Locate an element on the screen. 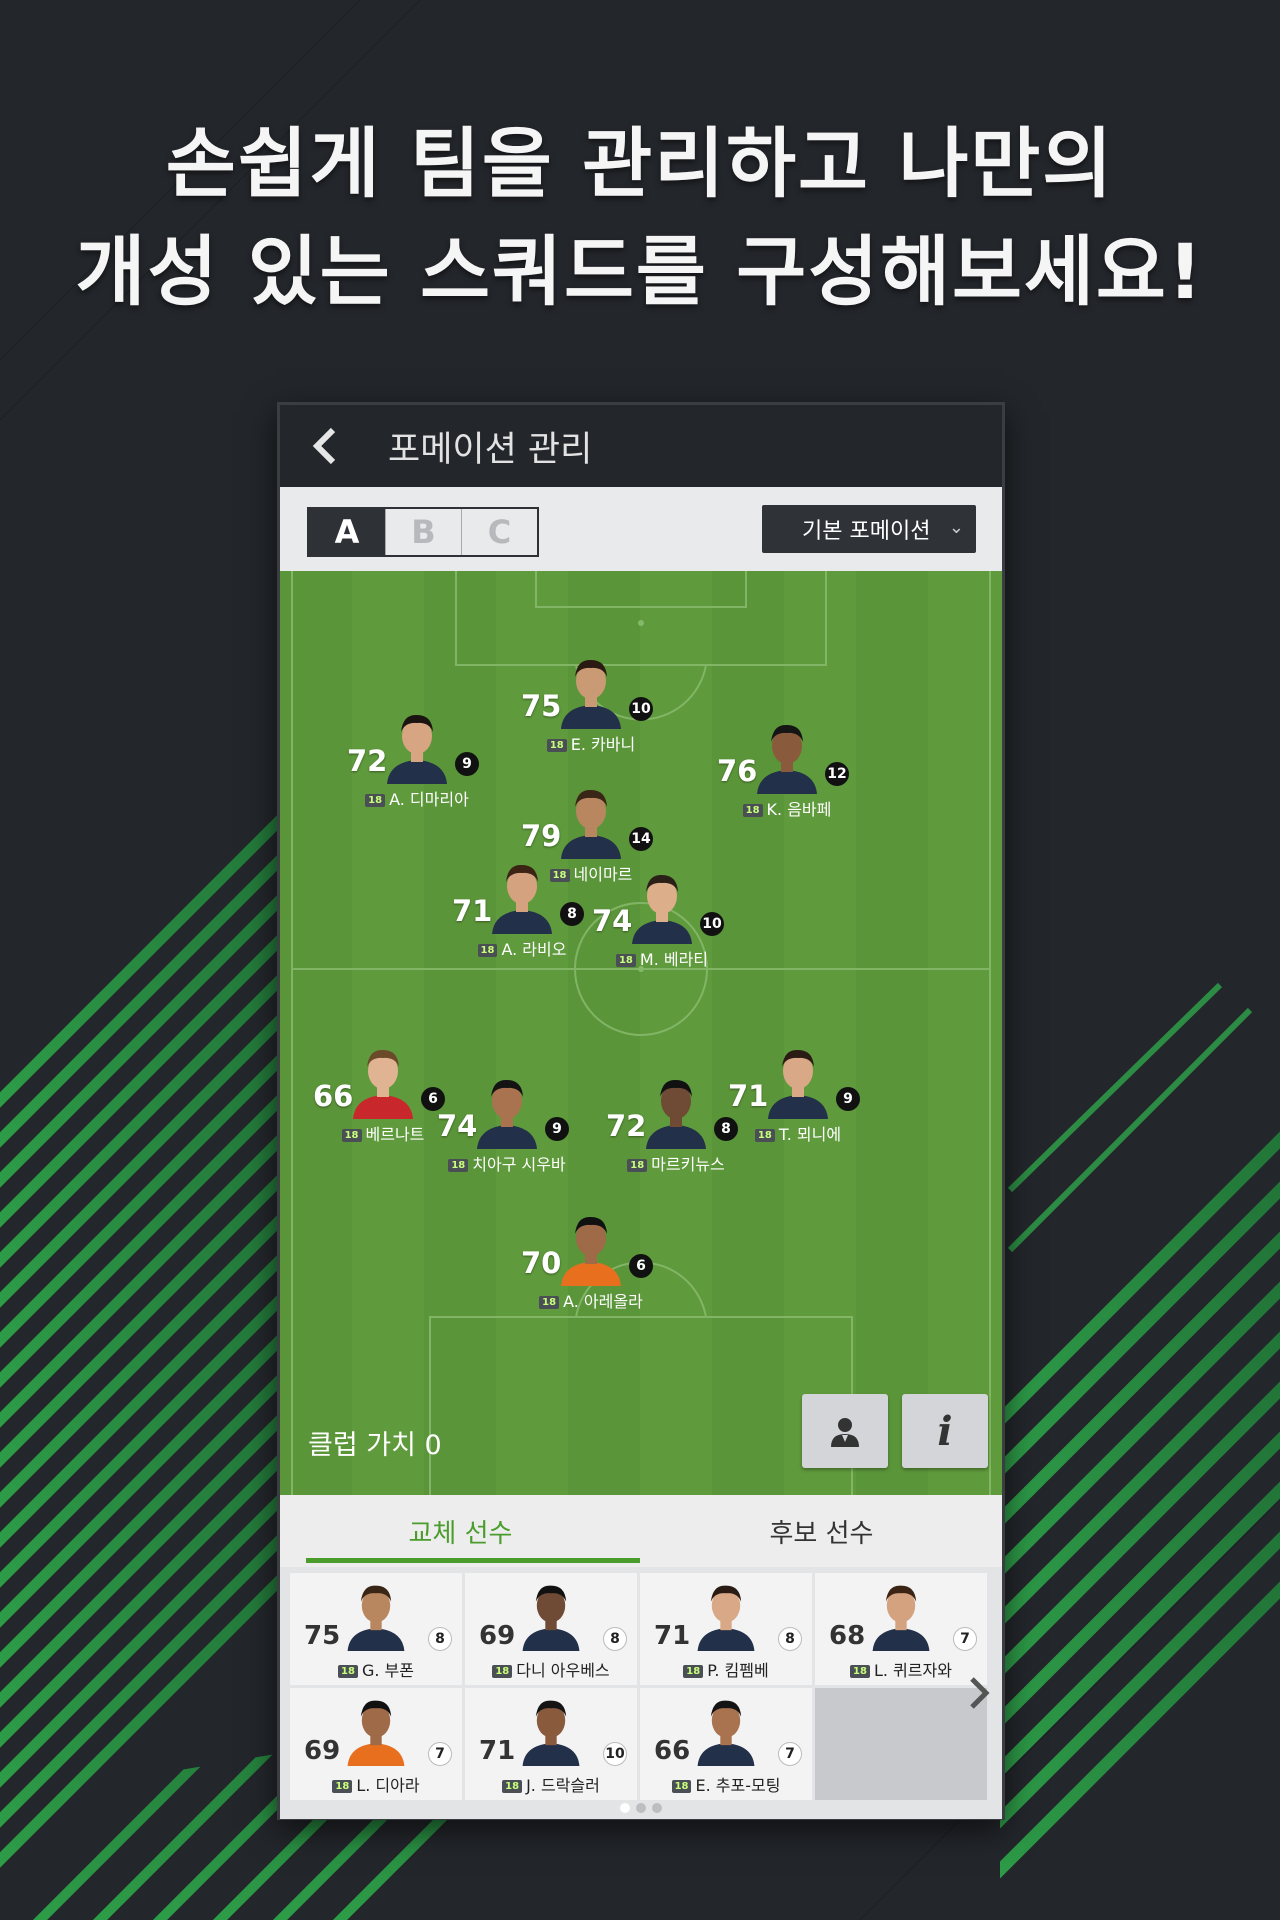  player-name-row: 18 A. 아레올라 is located at coordinates (591, 1300).